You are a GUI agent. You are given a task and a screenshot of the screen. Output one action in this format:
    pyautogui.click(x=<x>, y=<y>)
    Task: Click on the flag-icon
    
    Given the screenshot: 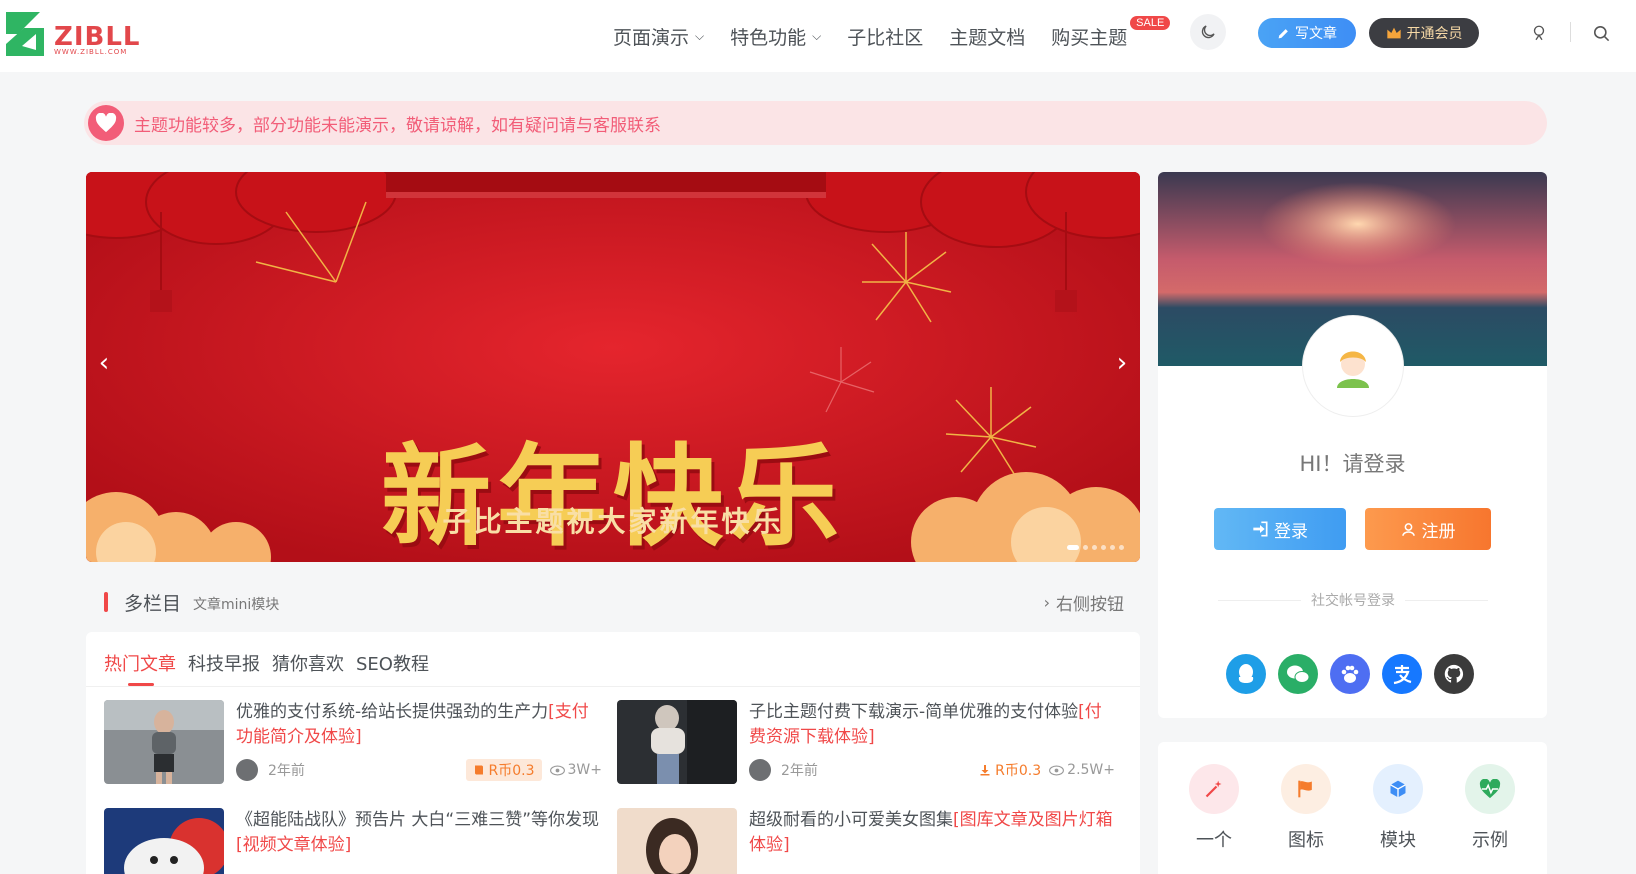 What is the action you would take?
    pyautogui.click(x=1306, y=789)
    